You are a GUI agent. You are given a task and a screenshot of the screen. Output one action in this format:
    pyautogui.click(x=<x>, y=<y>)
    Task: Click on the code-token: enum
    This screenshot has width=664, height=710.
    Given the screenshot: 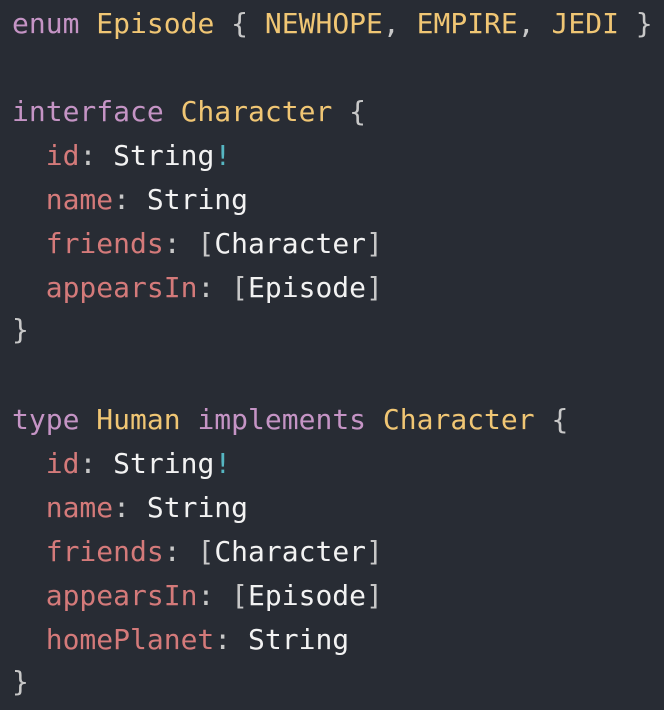 What is the action you would take?
    pyautogui.click(x=46, y=23)
    